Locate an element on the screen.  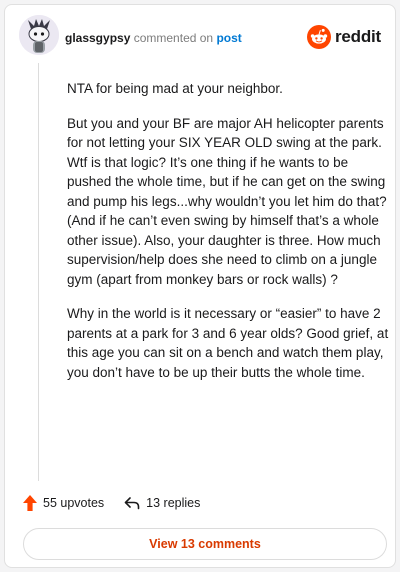
post-link: post is located at coordinates (228, 38).